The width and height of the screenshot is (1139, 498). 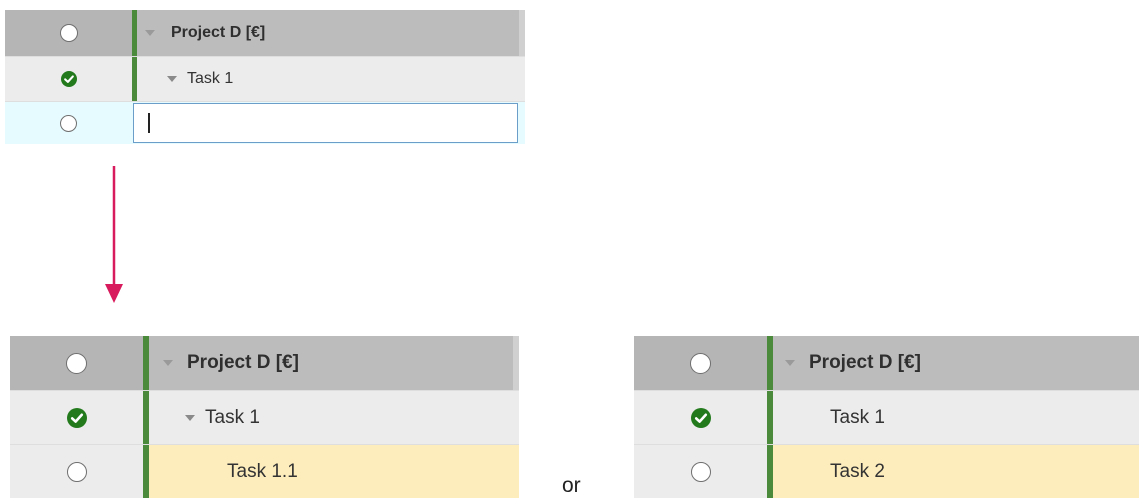 What do you see at coordinates (325, 123) in the screenshot?
I see `task-name-input` at bounding box center [325, 123].